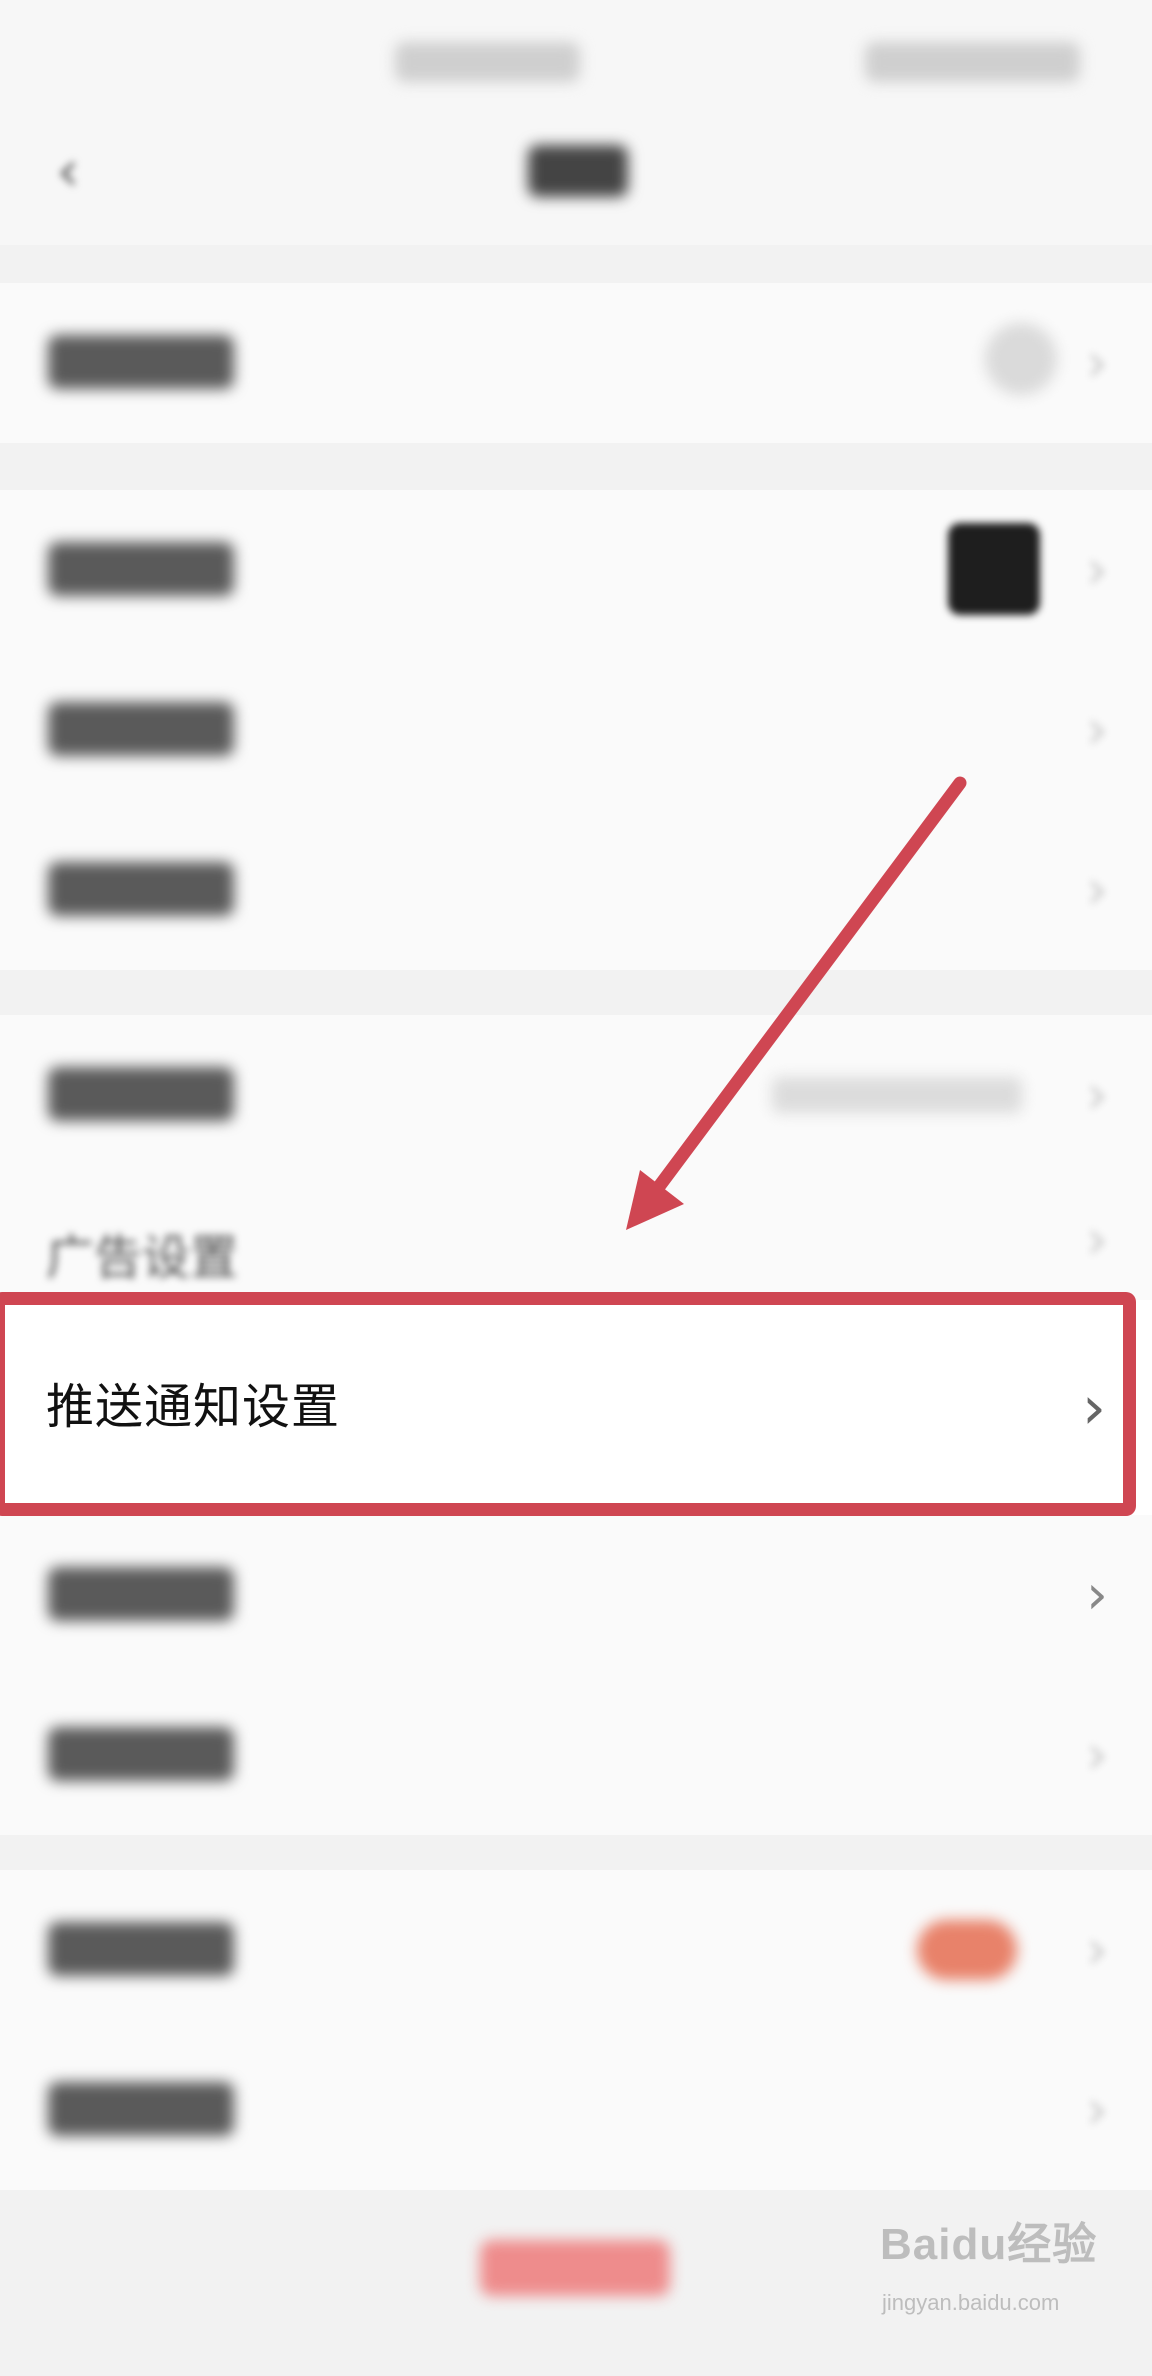 The image size is (1152, 2376). What do you see at coordinates (989, 2244) in the screenshot?
I see `watermark-brand: Baidu经验` at bounding box center [989, 2244].